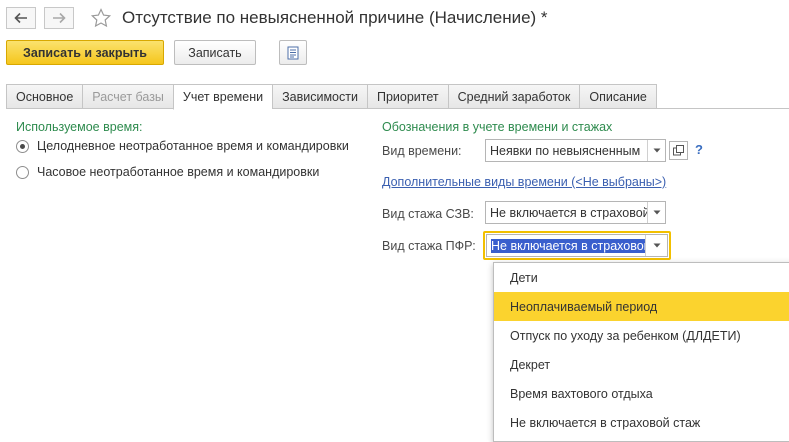 This screenshot has width=789, height=442. I want to click on pfr-dropdown-button, so click(656, 245).